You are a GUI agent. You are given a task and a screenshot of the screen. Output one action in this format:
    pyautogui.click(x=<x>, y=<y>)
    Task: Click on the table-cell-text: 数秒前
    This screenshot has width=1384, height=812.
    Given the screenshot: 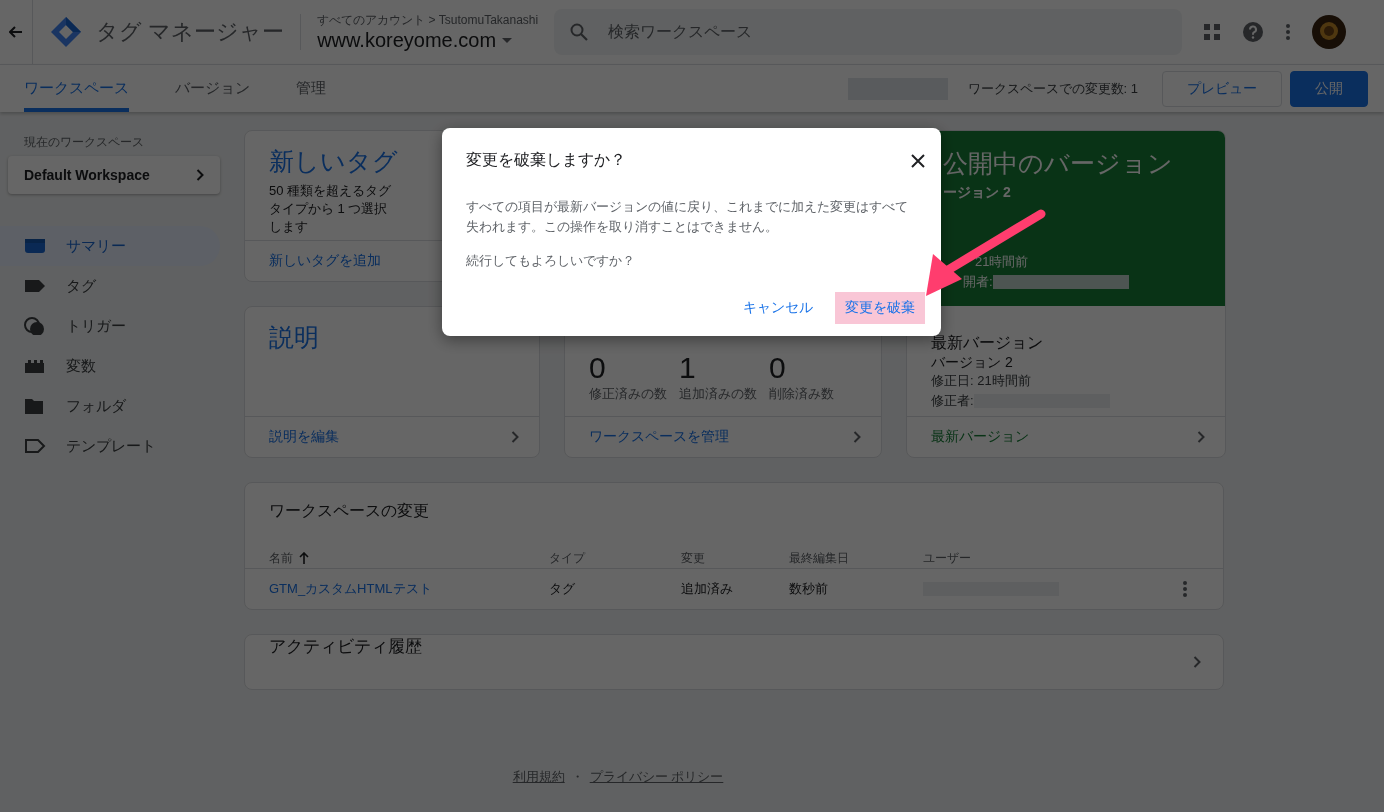 What is the action you would take?
    pyautogui.click(x=809, y=589)
    